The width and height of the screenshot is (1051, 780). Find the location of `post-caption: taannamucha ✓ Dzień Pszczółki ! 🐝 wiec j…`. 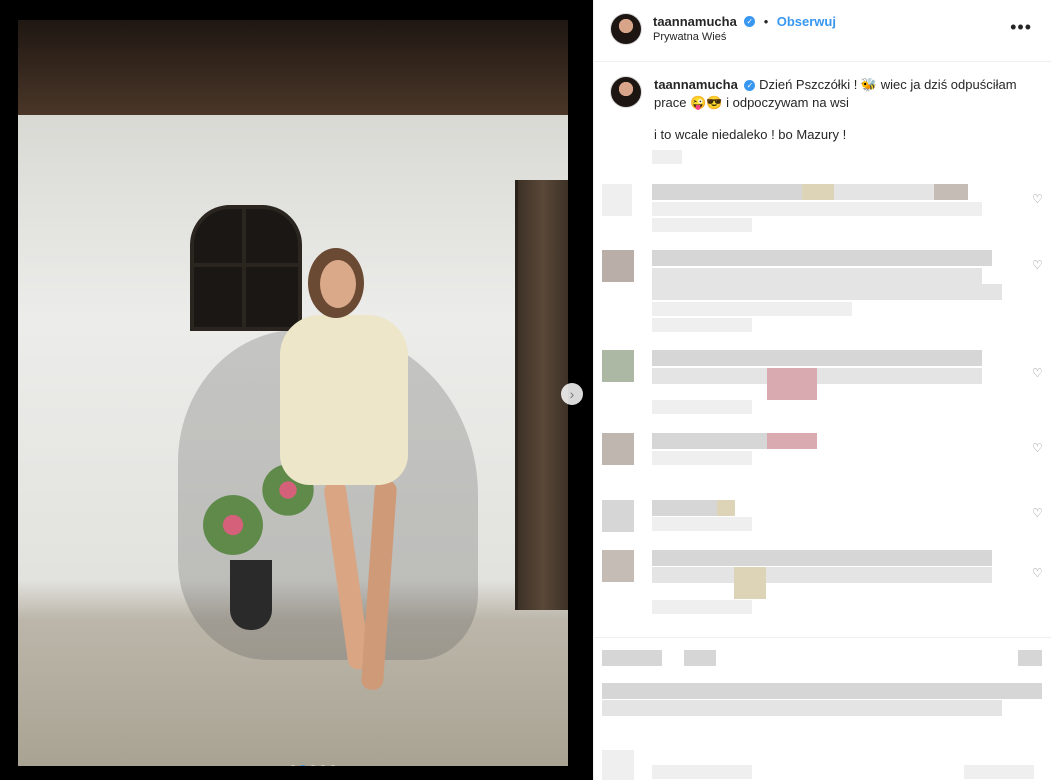

post-caption: taannamucha ✓ Dzień Pszczółki ! 🐝 wiec j… is located at coordinates (844, 110).